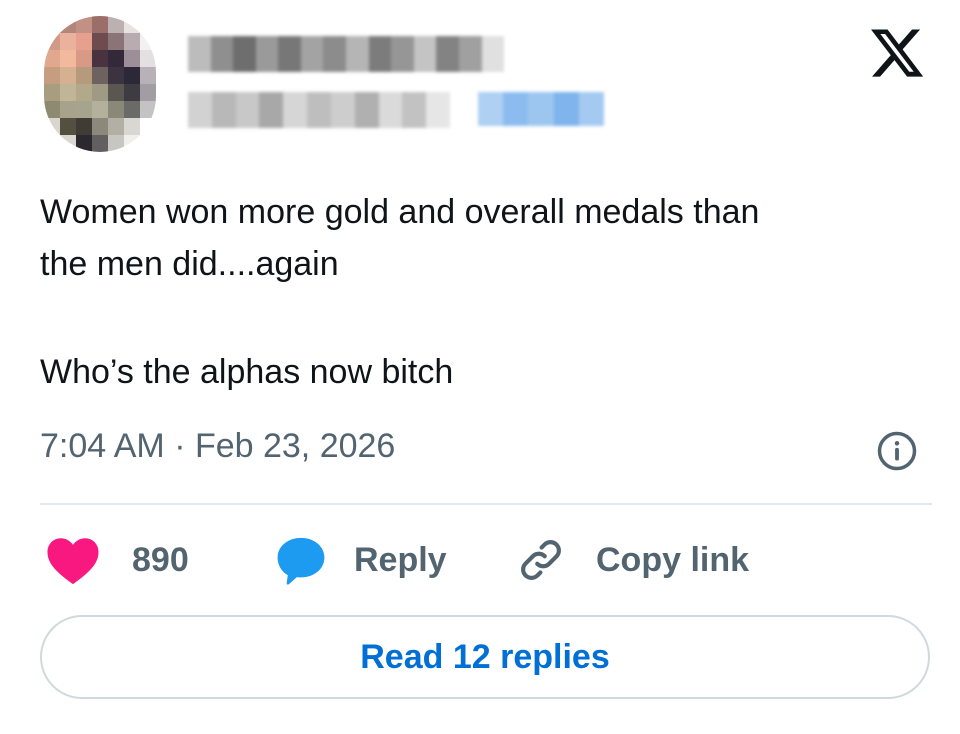 The height and width of the screenshot is (734, 960). What do you see at coordinates (247, 372) in the screenshot?
I see `tweet-text-line: Who’s the alphas now bitch` at bounding box center [247, 372].